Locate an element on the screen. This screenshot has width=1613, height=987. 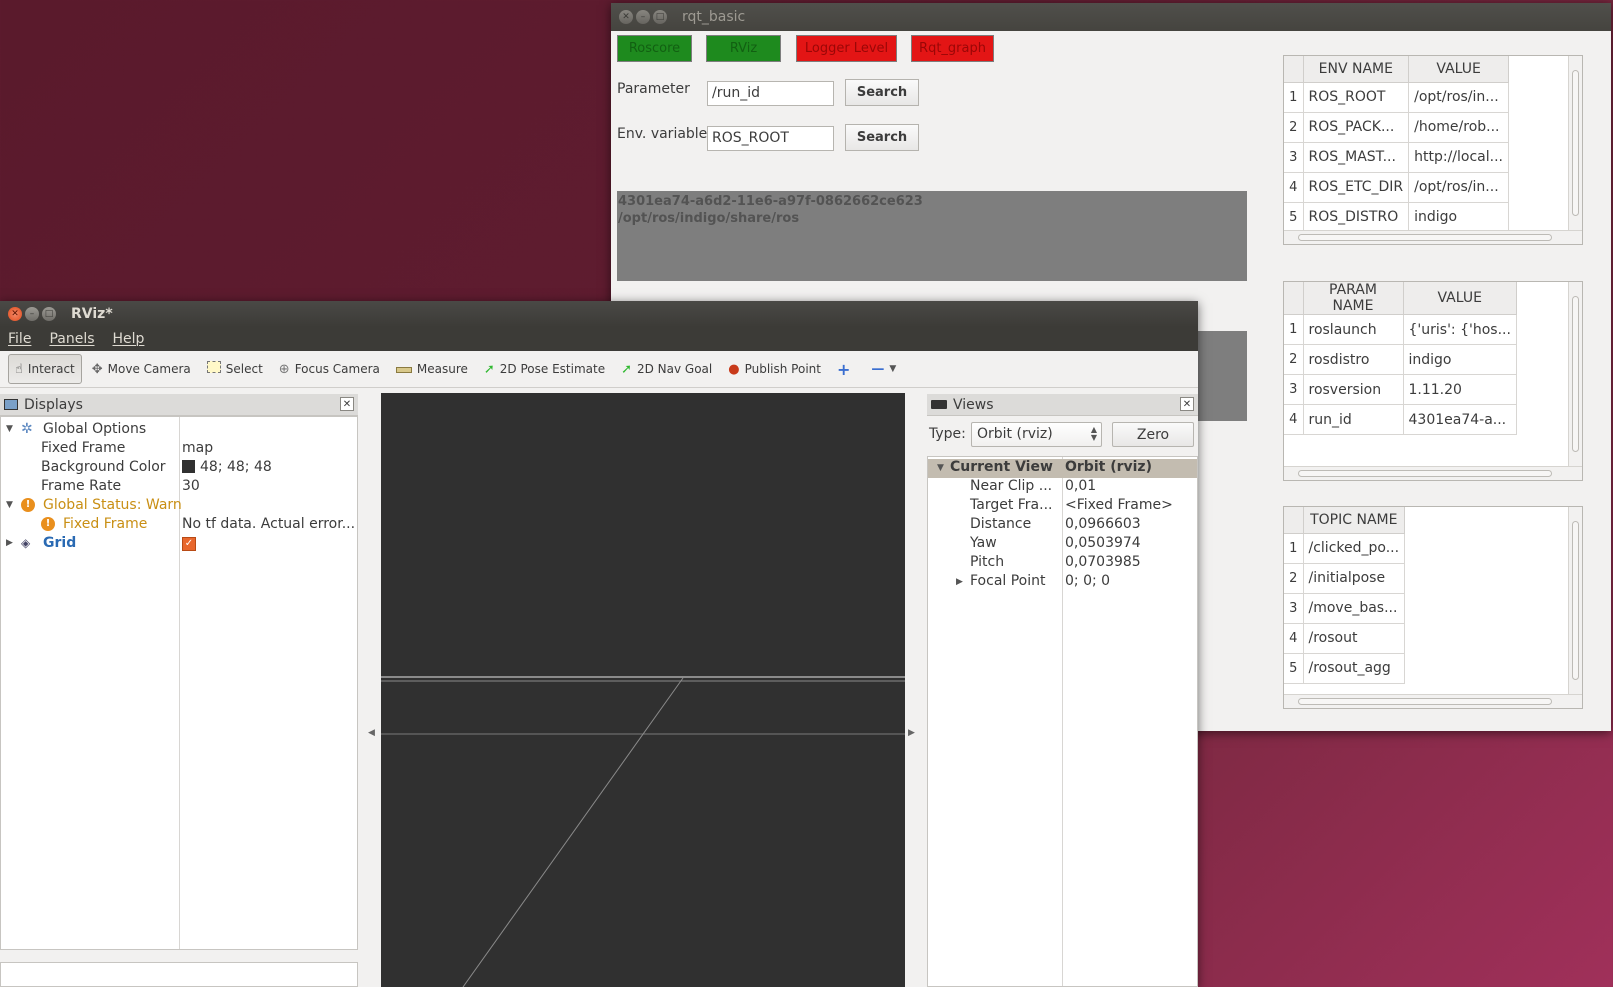
table-row: 5/rosout_agg is located at coordinates (1345, 668).